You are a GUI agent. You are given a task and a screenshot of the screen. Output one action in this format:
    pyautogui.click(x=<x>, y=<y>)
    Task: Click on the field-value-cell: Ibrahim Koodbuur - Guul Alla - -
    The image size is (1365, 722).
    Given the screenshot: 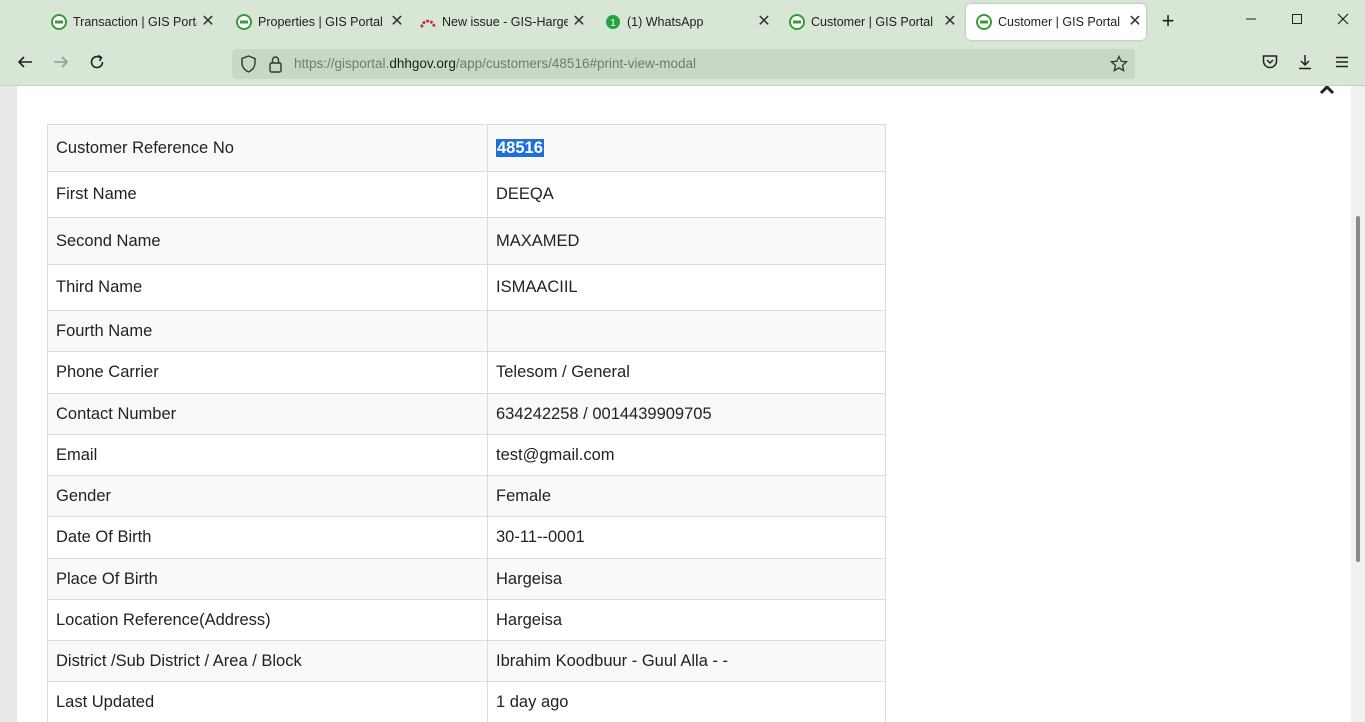 What is the action you would take?
    pyautogui.click(x=686, y=661)
    